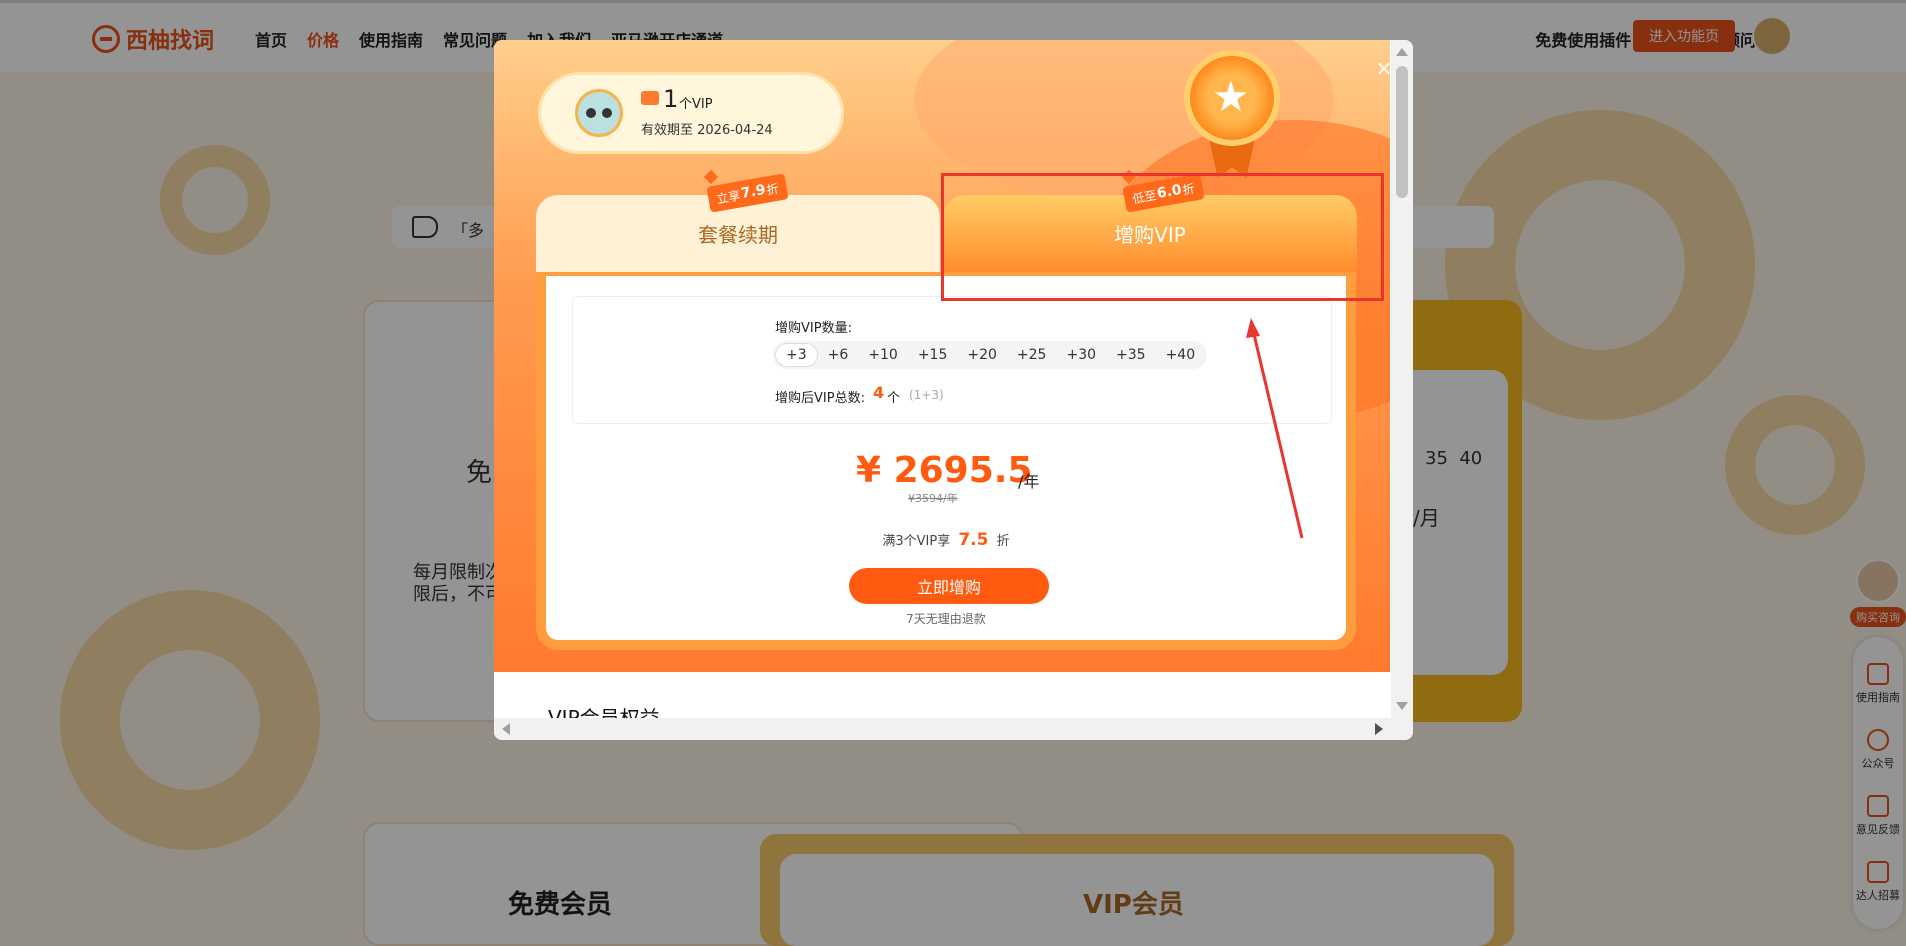 This screenshot has height=946, width=1906. I want to click on discount-suffix: 折, so click(1003, 541).